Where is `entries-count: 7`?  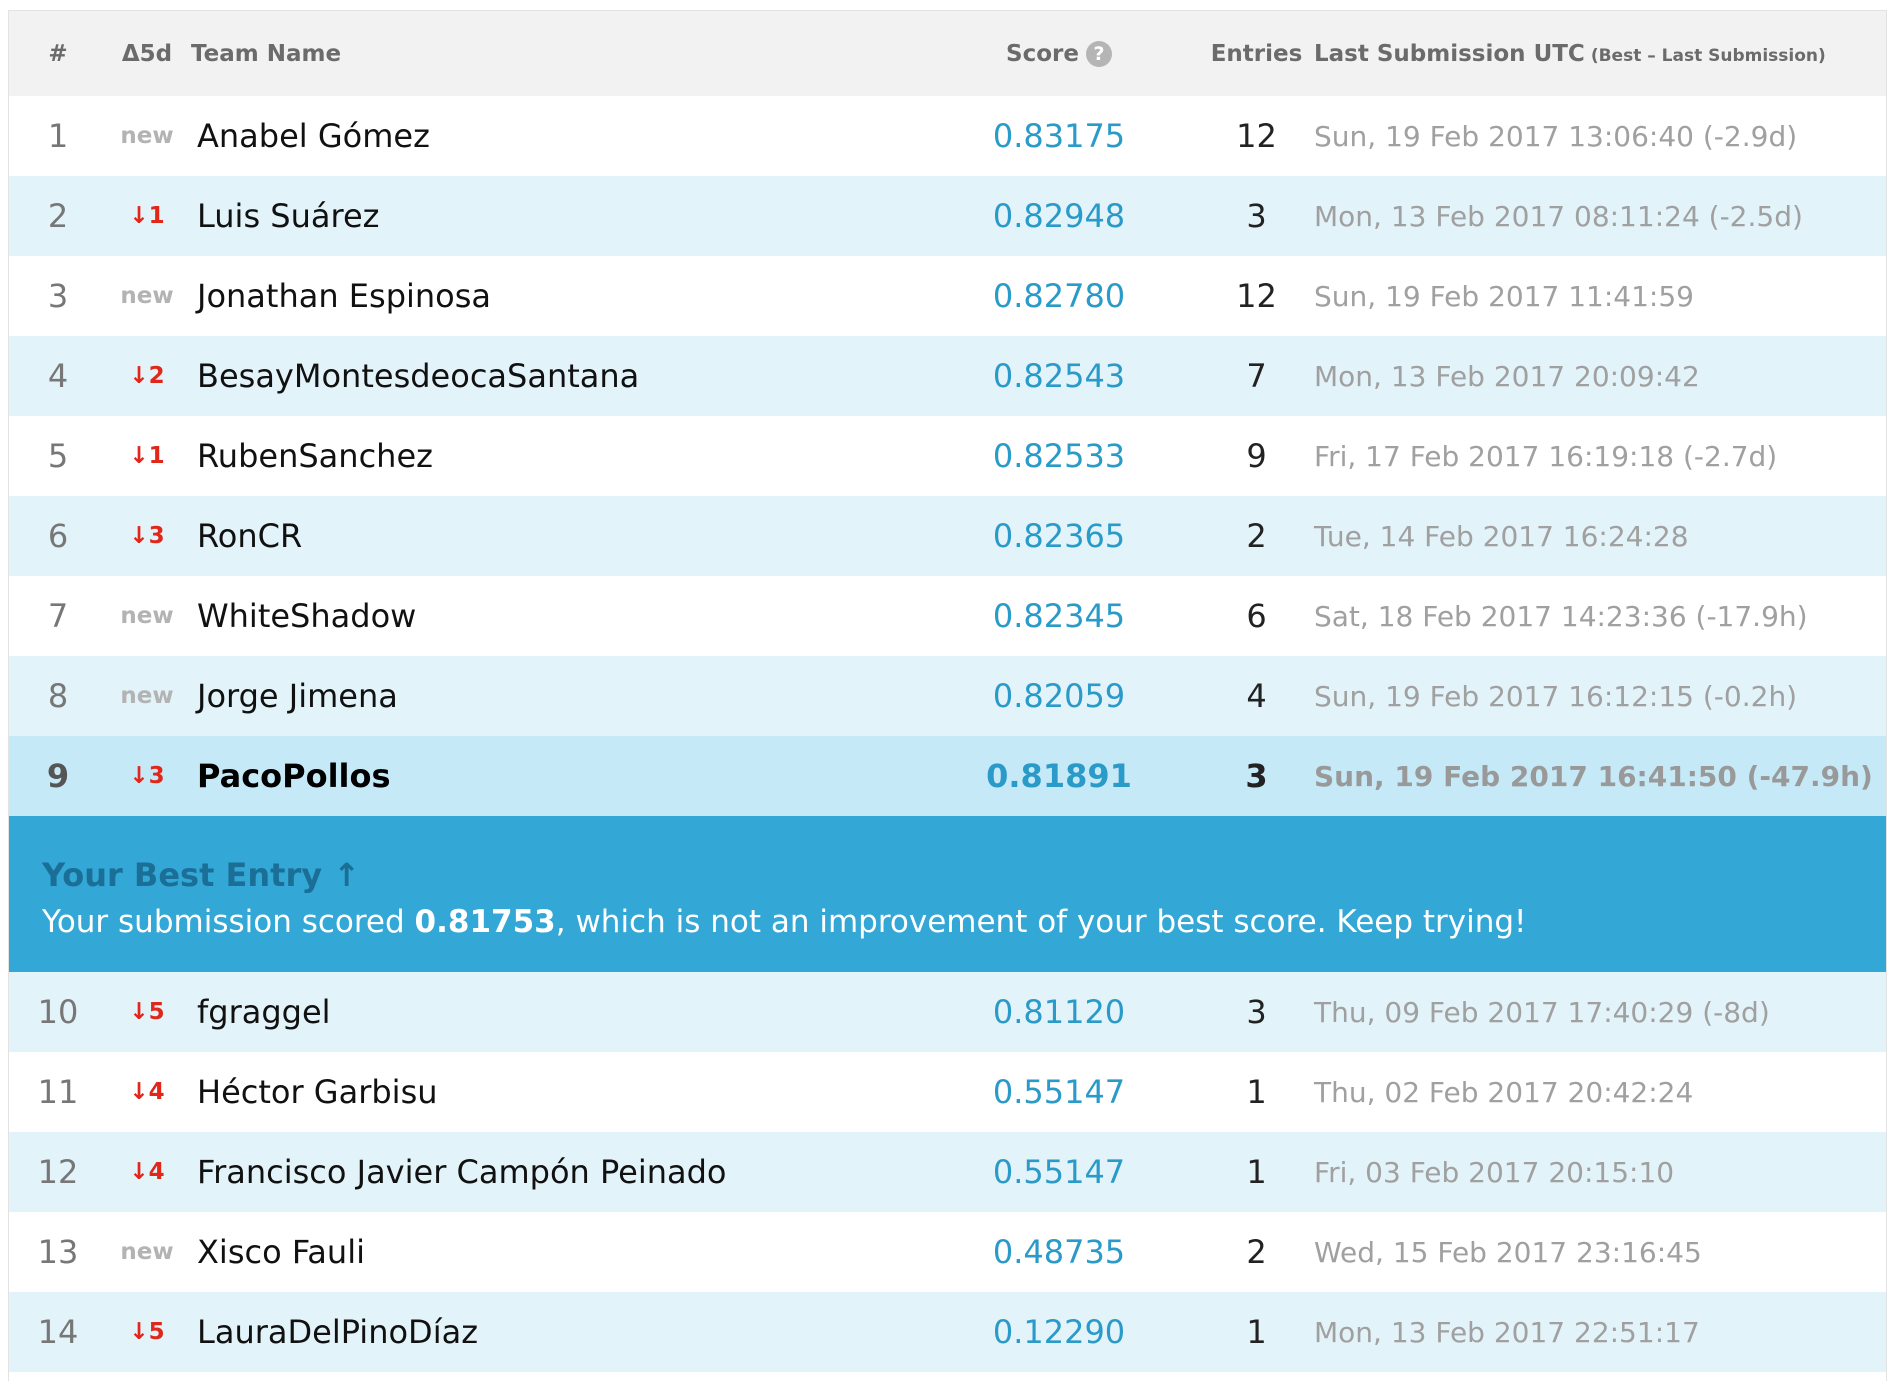 entries-count: 7 is located at coordinates (1256, 376).